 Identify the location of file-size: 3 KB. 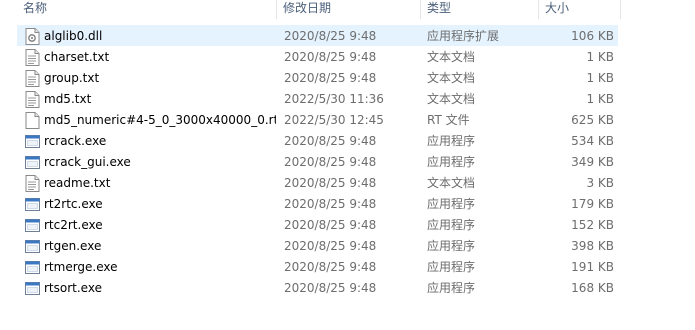
(600, 183).